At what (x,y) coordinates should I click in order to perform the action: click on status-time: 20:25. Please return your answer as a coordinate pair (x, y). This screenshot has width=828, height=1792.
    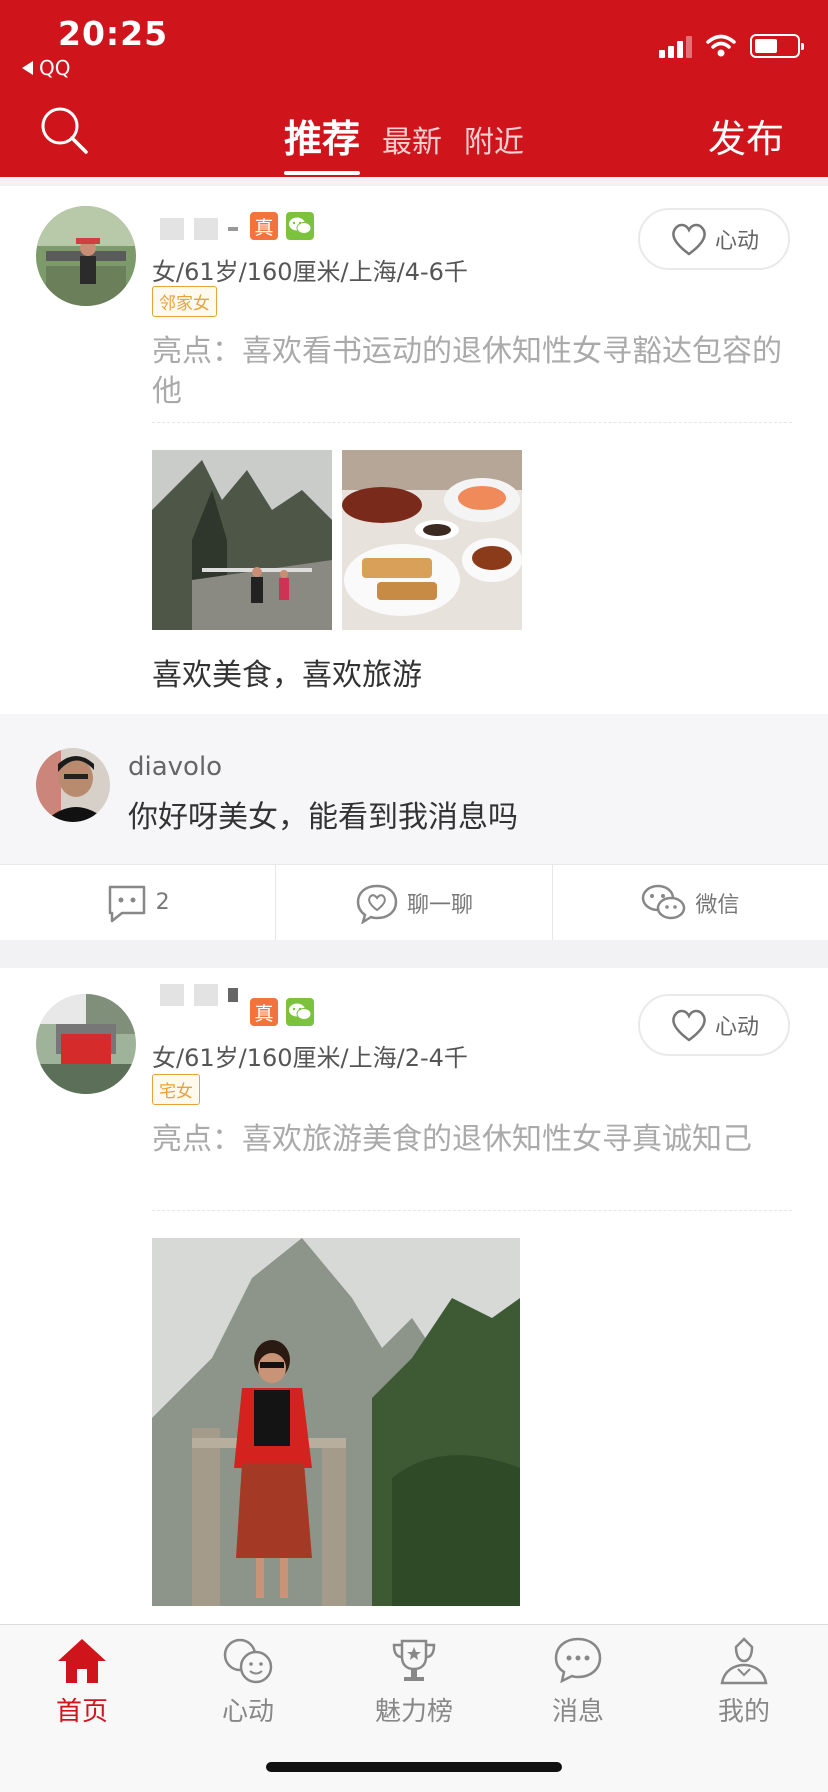
    Looking at the image, I should click on (113, 33).